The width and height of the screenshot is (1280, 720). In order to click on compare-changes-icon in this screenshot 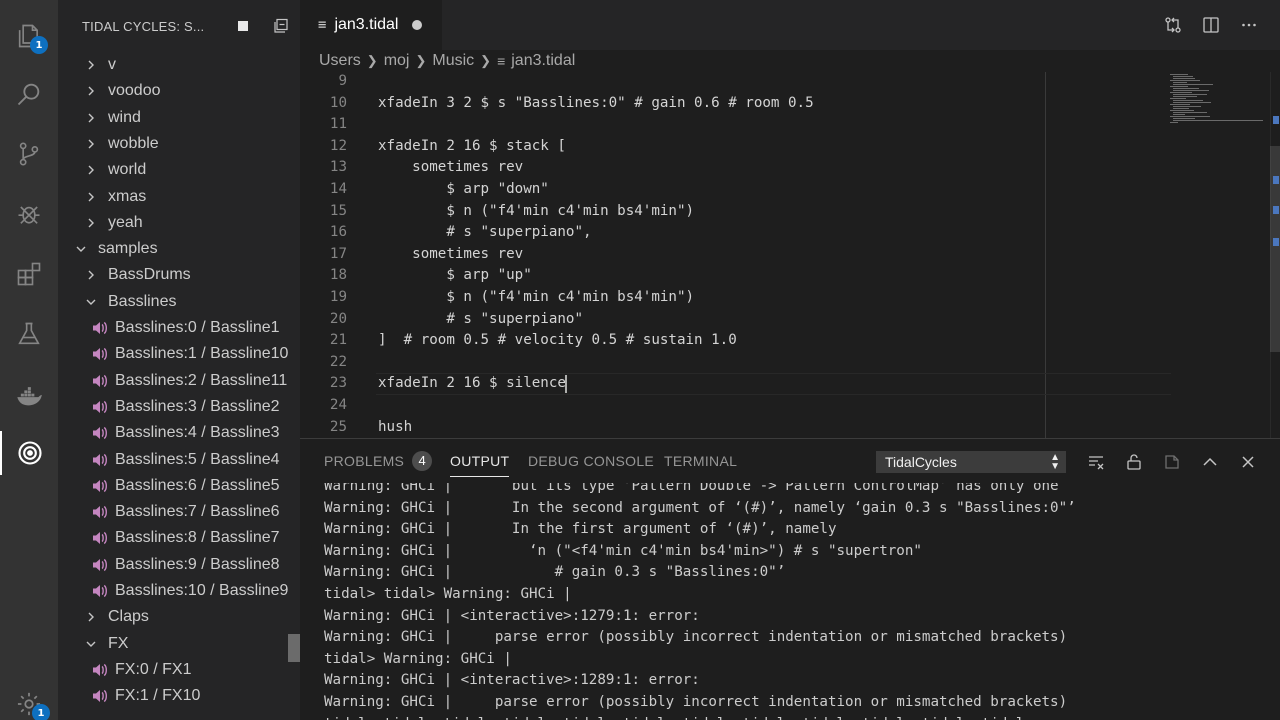, I will do `click(1173, 25)`.